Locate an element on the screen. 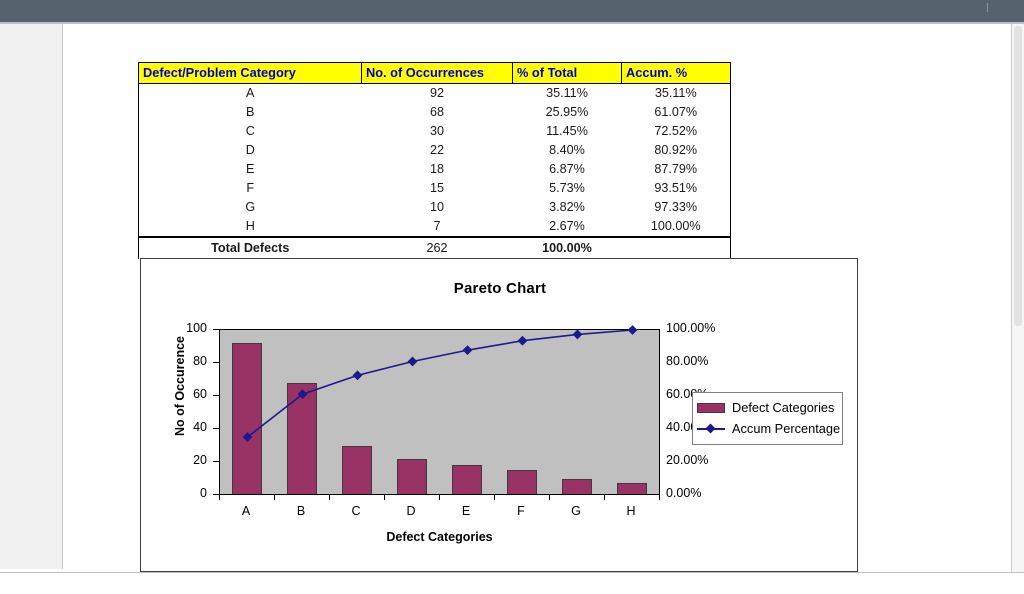  cell-accum-pct: 100.00% is located at coordinates (676, 227).